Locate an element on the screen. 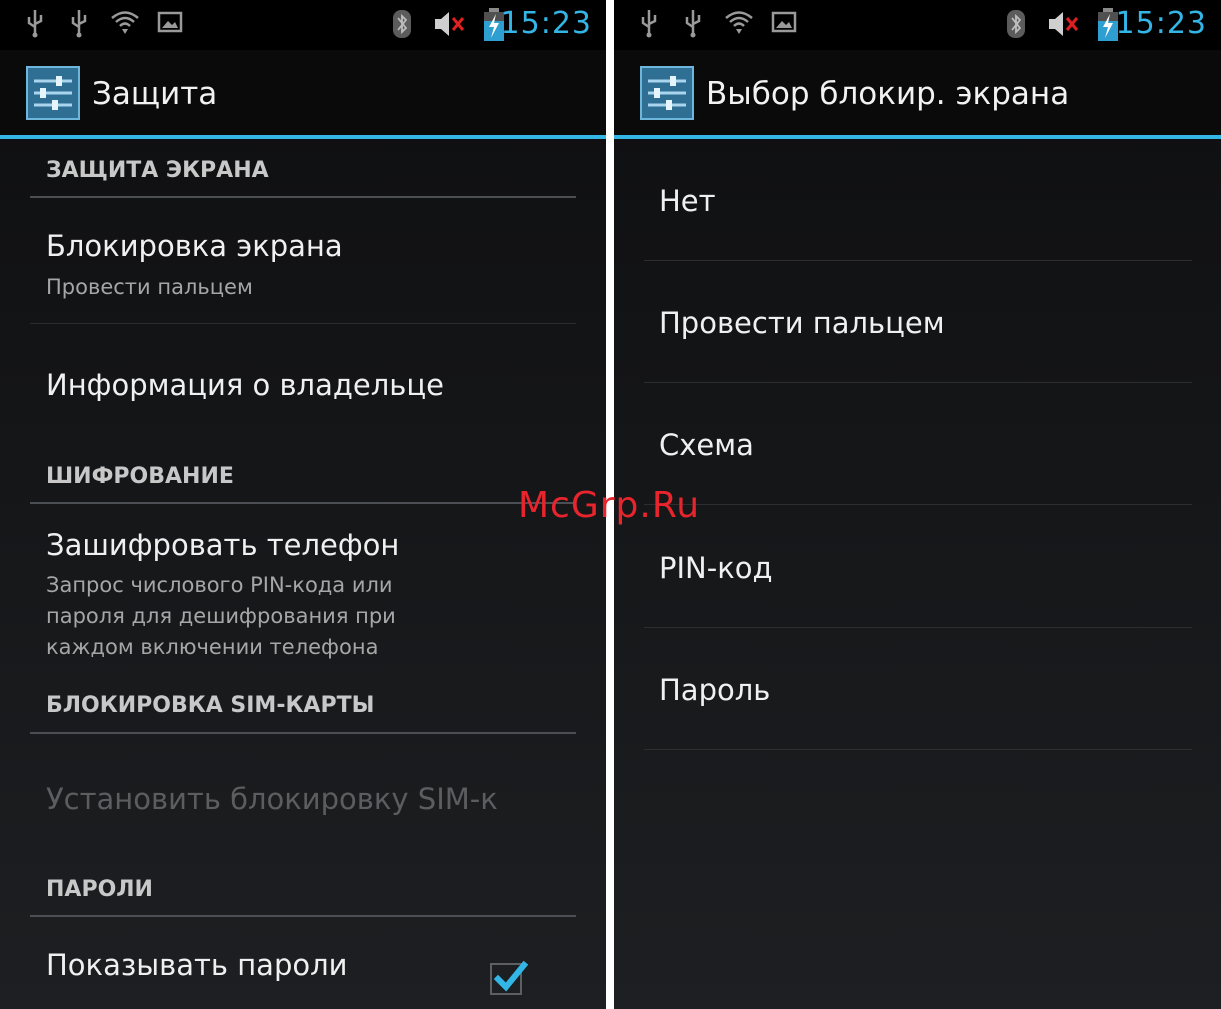  option-none: Нет is located at coordinates (687, 201).